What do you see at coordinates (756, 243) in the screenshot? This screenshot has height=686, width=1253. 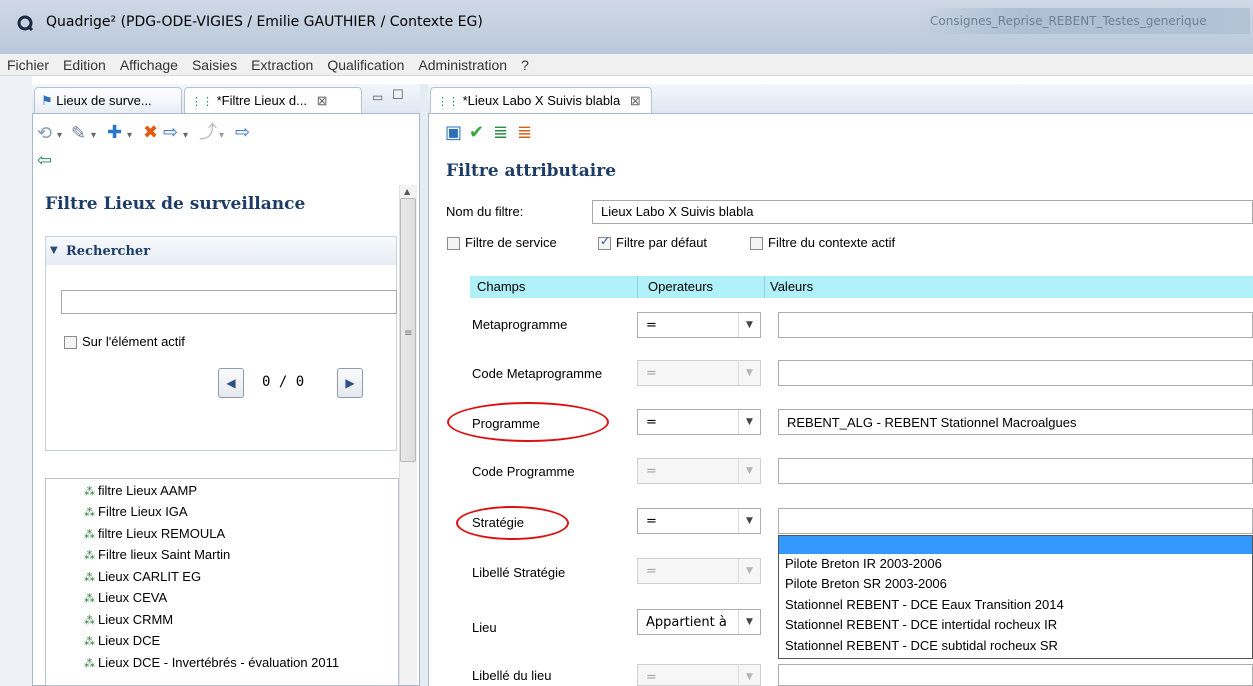 I see `context-filter-checkbox` at bounding box center [756, 243].